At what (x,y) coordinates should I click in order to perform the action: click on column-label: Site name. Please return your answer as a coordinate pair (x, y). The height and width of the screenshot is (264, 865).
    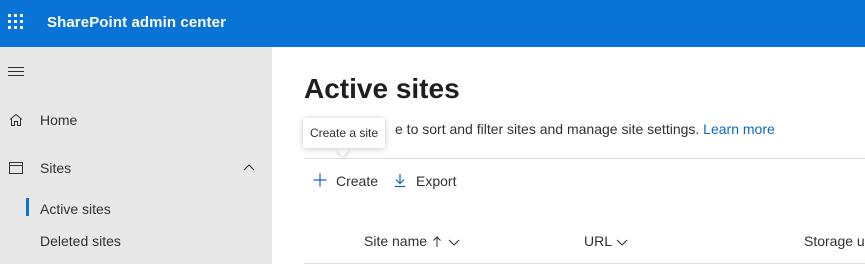
    Looking at the image, I should click on (396, 241).